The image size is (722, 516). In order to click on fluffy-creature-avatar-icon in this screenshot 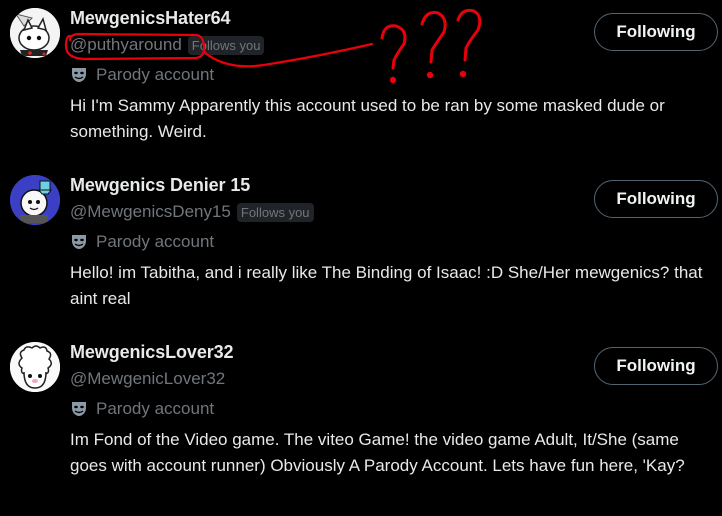, I will do `click(35, 367)`.